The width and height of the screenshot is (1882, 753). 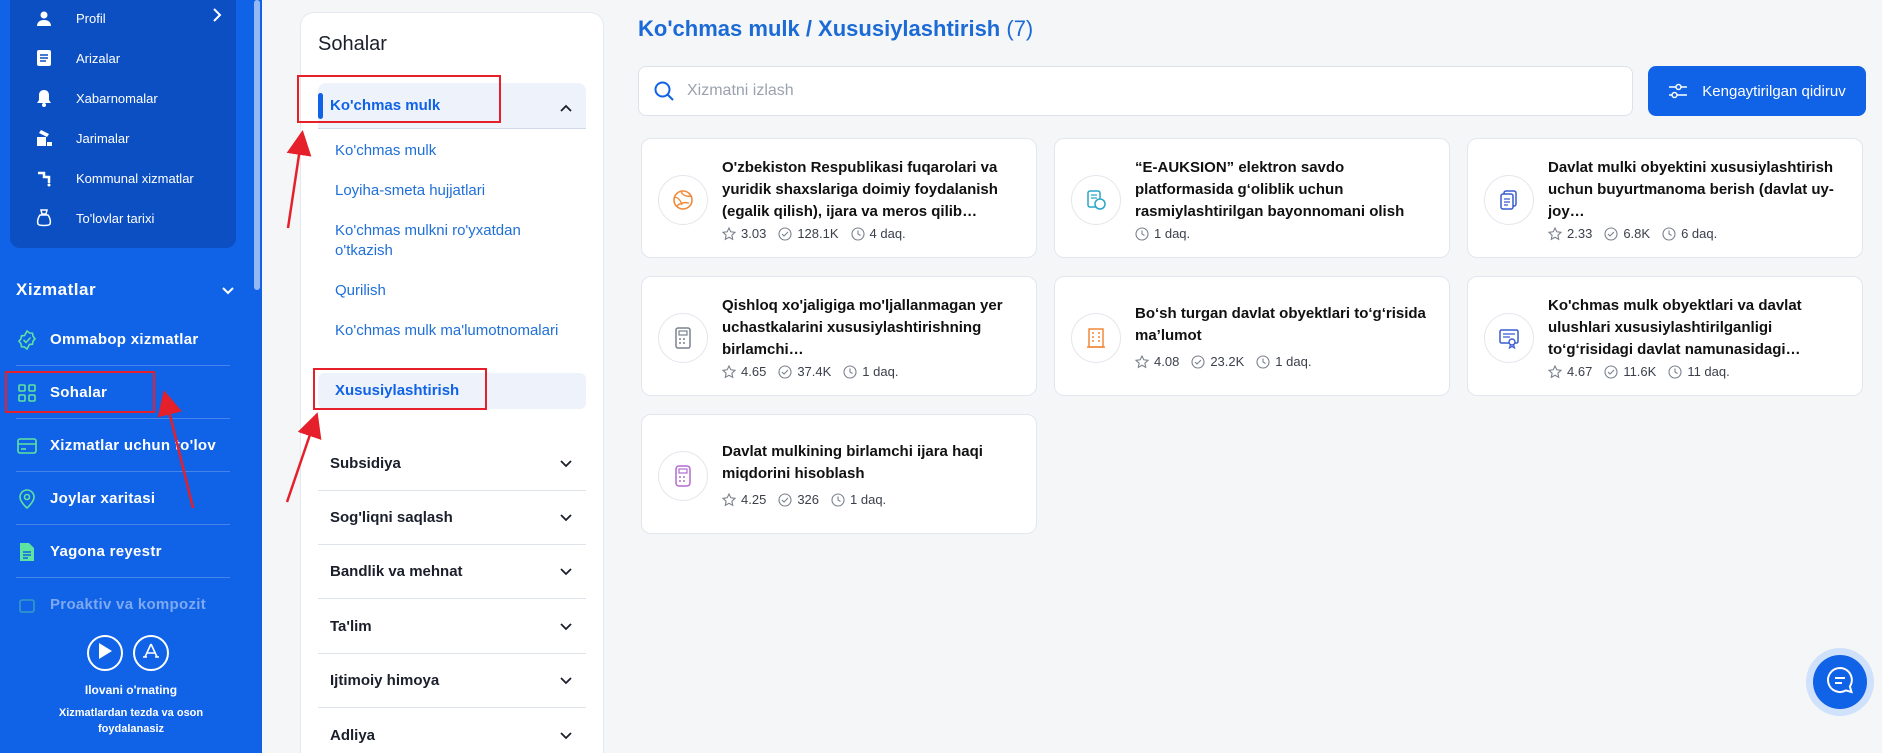 I want to click on sidebar-scrollbar, so click(x=257, y=145).